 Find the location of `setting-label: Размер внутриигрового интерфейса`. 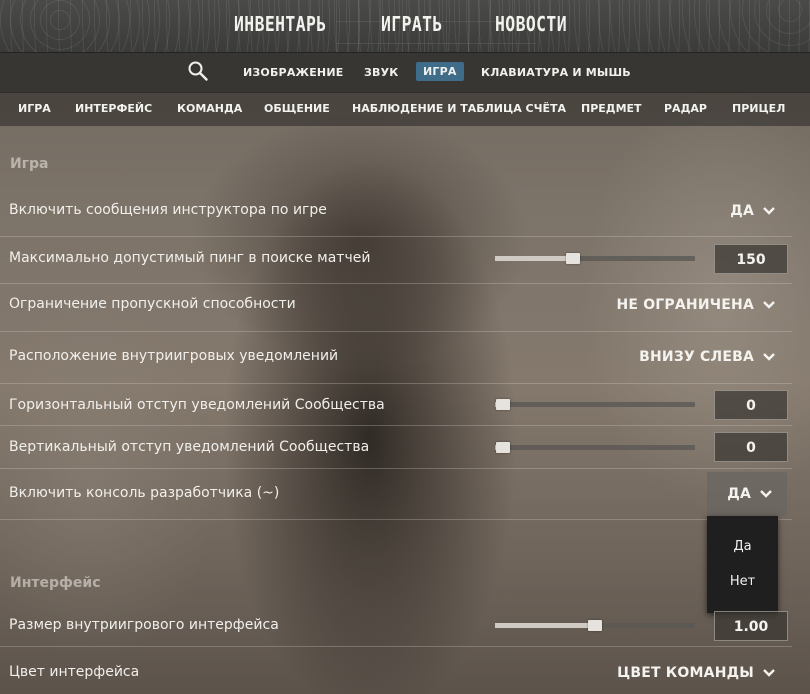

setting-label: Размер внутриигрового интерфейса is located at coordinates (144, 625).